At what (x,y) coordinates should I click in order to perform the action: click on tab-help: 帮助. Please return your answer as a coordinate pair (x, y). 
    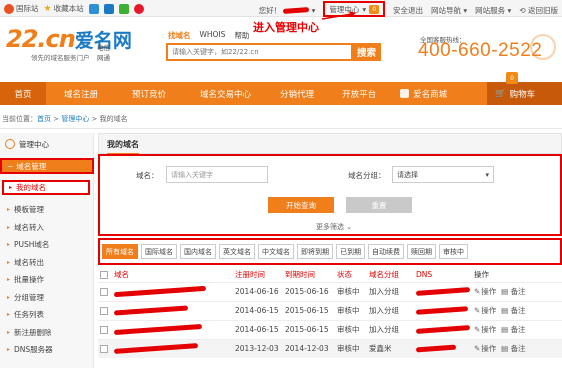
    Looking at the image, I should click on (241, 35).